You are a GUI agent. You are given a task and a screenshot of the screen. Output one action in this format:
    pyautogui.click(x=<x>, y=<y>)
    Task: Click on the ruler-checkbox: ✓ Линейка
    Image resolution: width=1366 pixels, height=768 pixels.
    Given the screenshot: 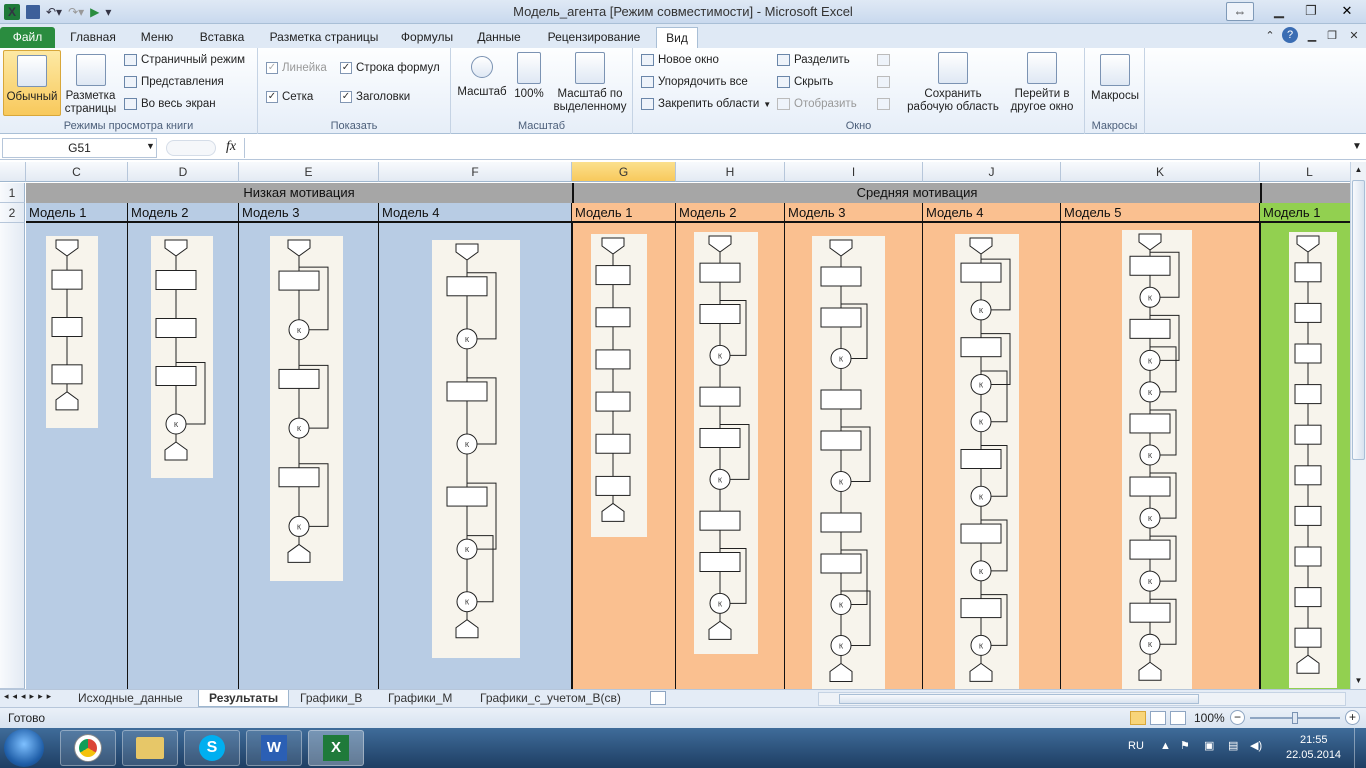 What is the action you would take?
    pyautogui.click(x=296, y=68)
    